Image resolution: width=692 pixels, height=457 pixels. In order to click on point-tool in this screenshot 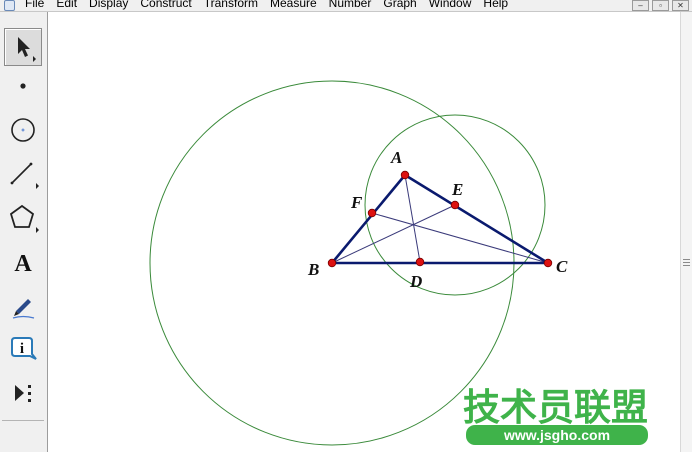, I will do `click(23, 86)`.